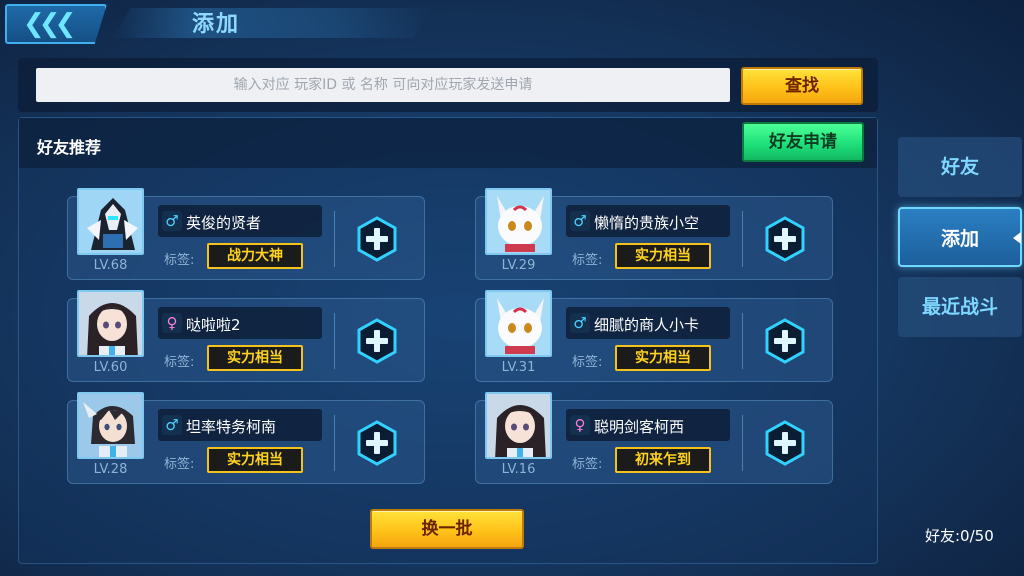 Image resolution: width=1024 pixels, height=576 pixels. I want to click on player-card: LV.68 ♂ 英俊的贤者 标签: 战力大神, so click(246, 234).